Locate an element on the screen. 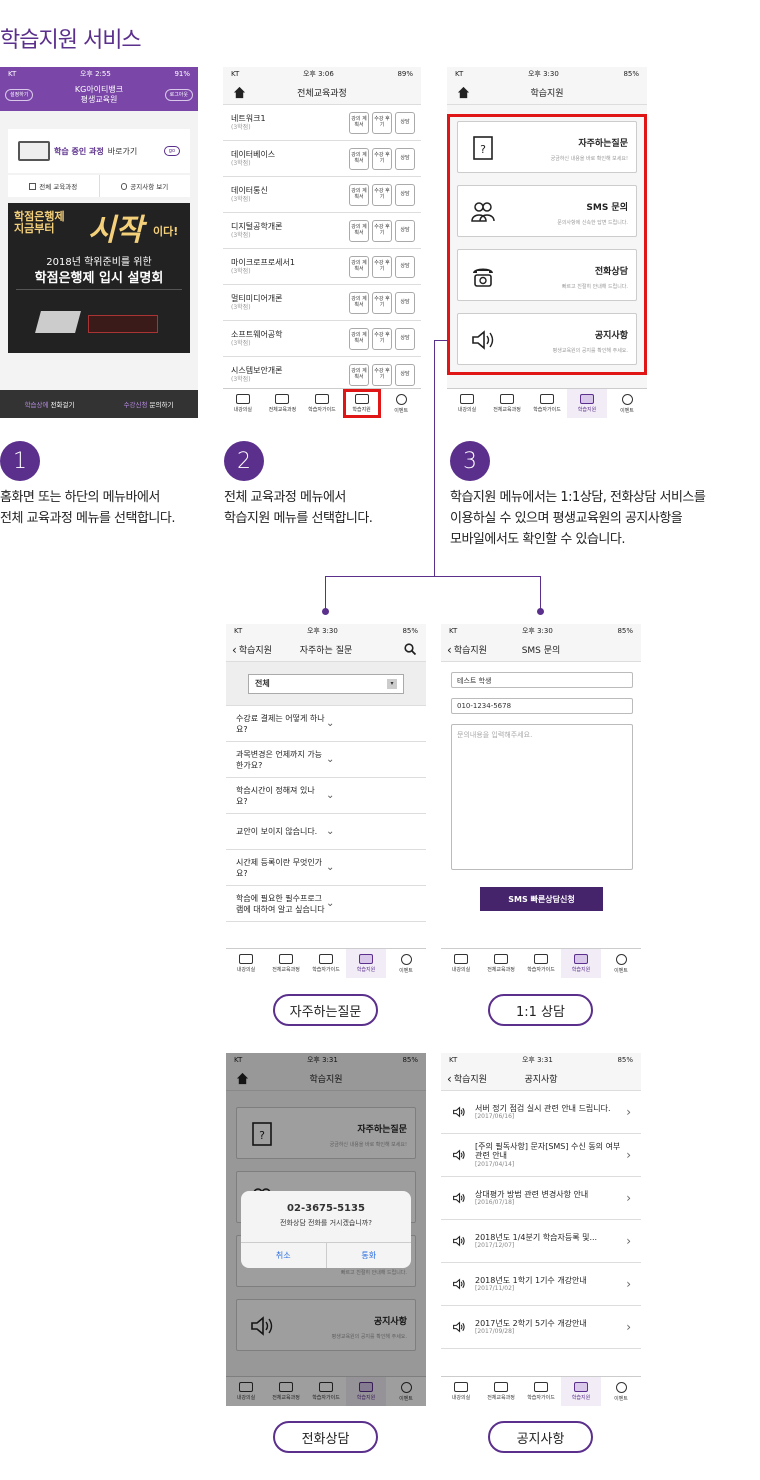 The width and height of the screenshot is (760, 1480). dialog-cancel-button: 취소 is located at coordinates (284, 1255).